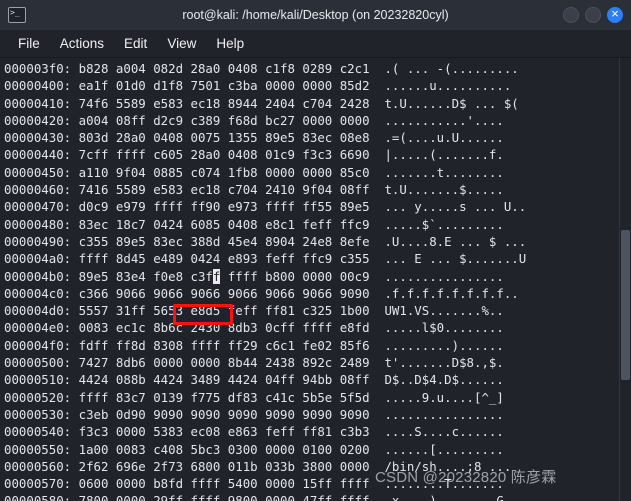 Image resolution: width=631 pixels, height=501 pixels. Describe the element at coordinates (615, 14) in the screenshot. I see `close-button` at that location.